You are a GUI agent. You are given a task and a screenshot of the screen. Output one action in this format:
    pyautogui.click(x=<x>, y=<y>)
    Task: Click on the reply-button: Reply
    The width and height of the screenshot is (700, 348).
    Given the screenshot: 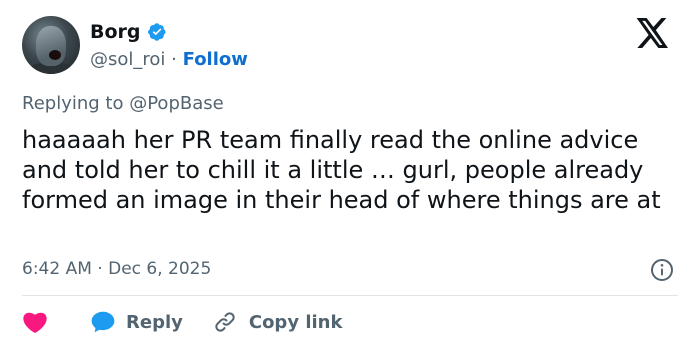 What is the action you would take?
    pyautogui.click(x=115, y=322)
    